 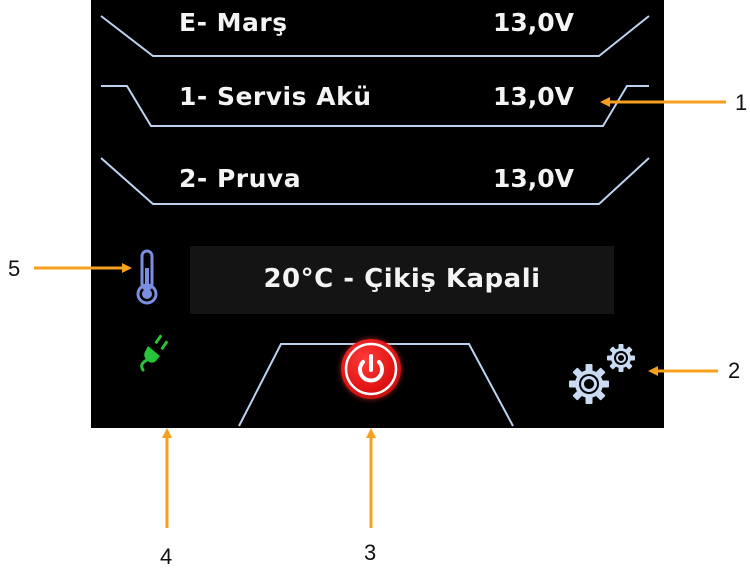 I want to click on power-button, so click(x=371, y=369).